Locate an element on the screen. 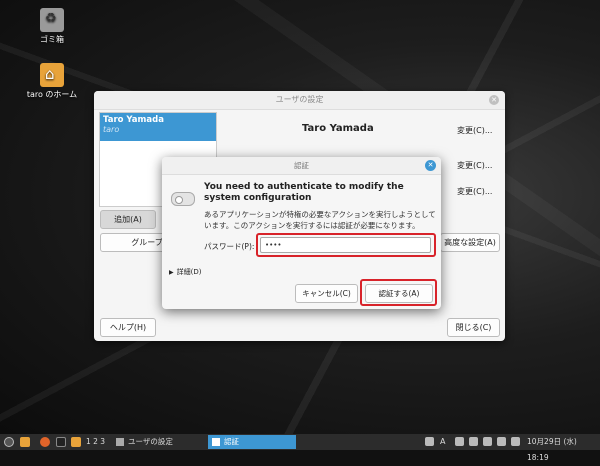 This screenshot has width=600, height=466. volume-icon is located at coordinates (515, 441).